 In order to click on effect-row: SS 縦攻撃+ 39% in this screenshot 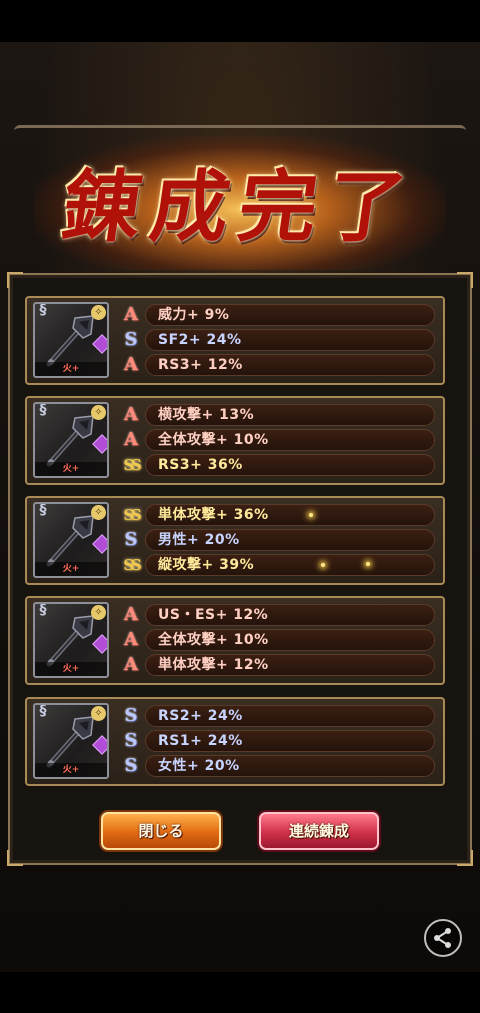, I will do `click(278, 565)`.